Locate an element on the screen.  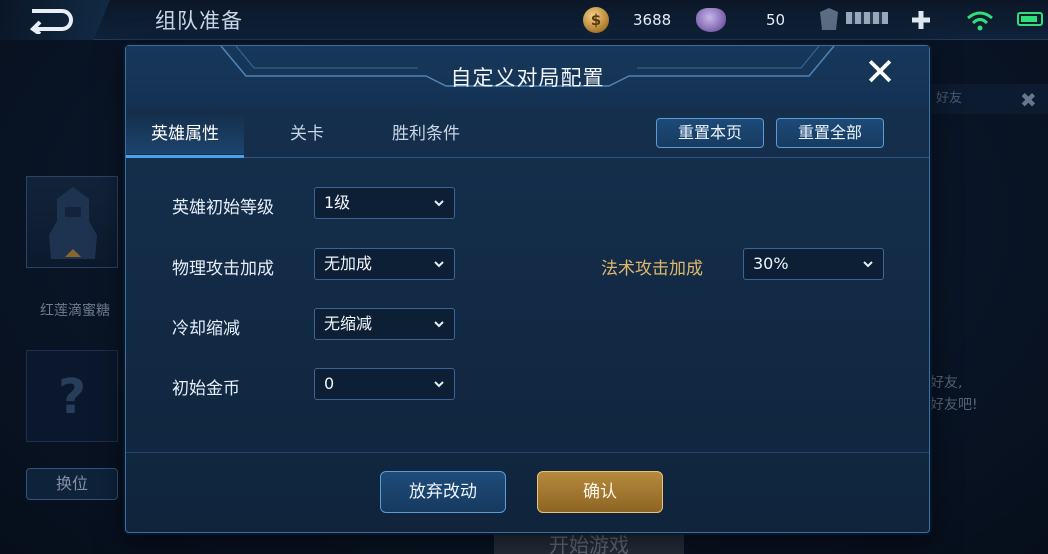
physical-attack-value: 无加成 is located at coordinates (348, 263).